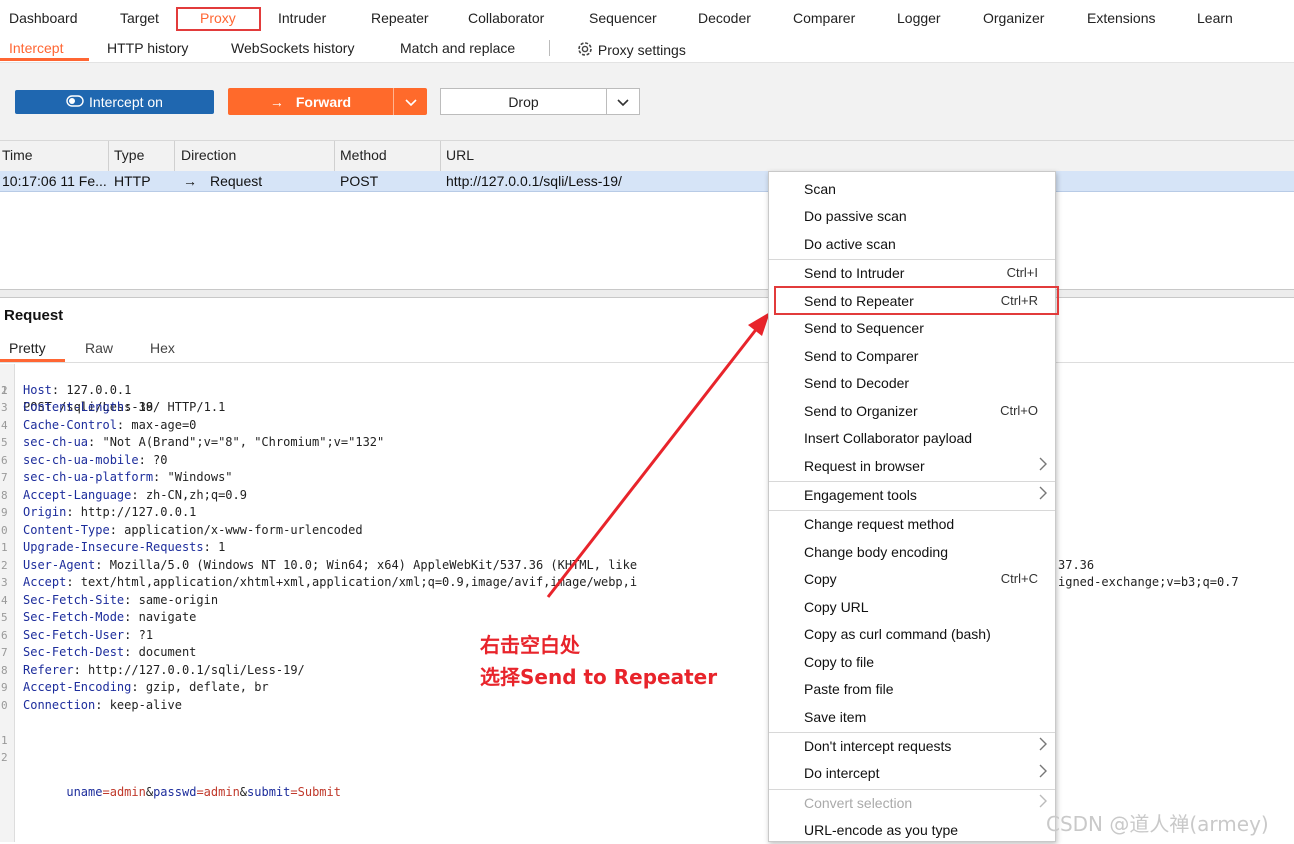 This screenshot has height=844, width=1294. I want to click on menu-item-do-passive-scan: Do passive scan, so click(912, 216).